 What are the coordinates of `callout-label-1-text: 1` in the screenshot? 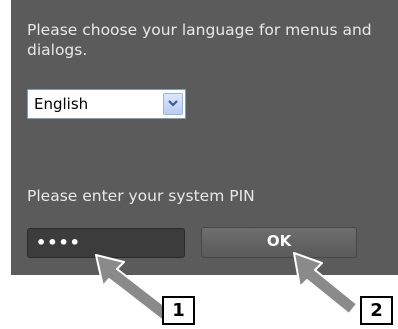 It's located at (178, 310).